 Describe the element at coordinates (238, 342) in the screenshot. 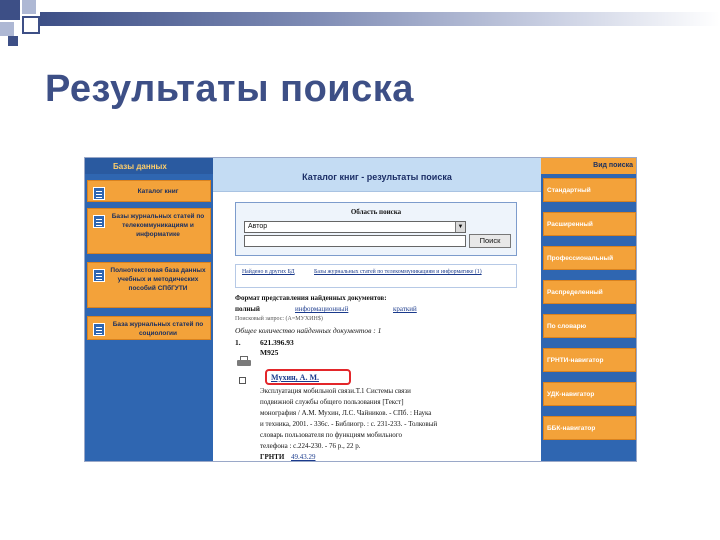

I see `result-number: 1.` at that location.